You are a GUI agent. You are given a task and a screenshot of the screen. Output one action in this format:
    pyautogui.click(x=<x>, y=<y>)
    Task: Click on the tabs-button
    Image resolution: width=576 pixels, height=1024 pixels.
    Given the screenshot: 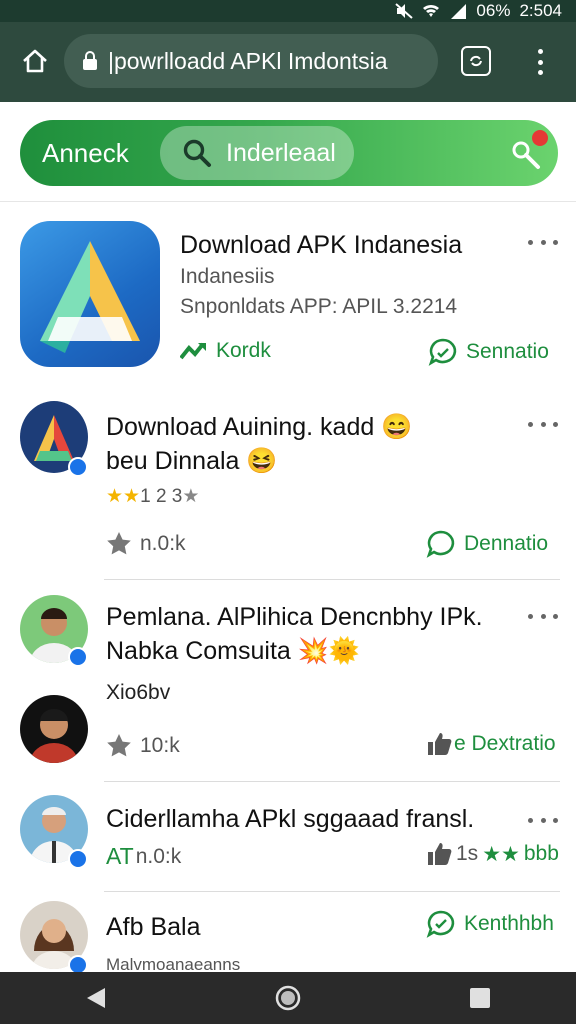 What is the action you would take?
    pyautogui.click(x=476, y=61)
    